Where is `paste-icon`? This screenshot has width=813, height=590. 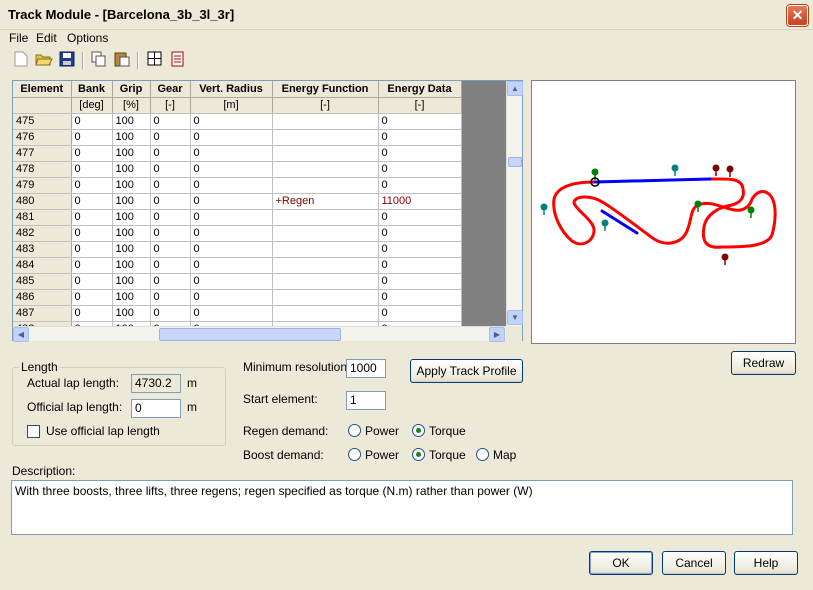
paste-icon is located at coordinates (122, 61).